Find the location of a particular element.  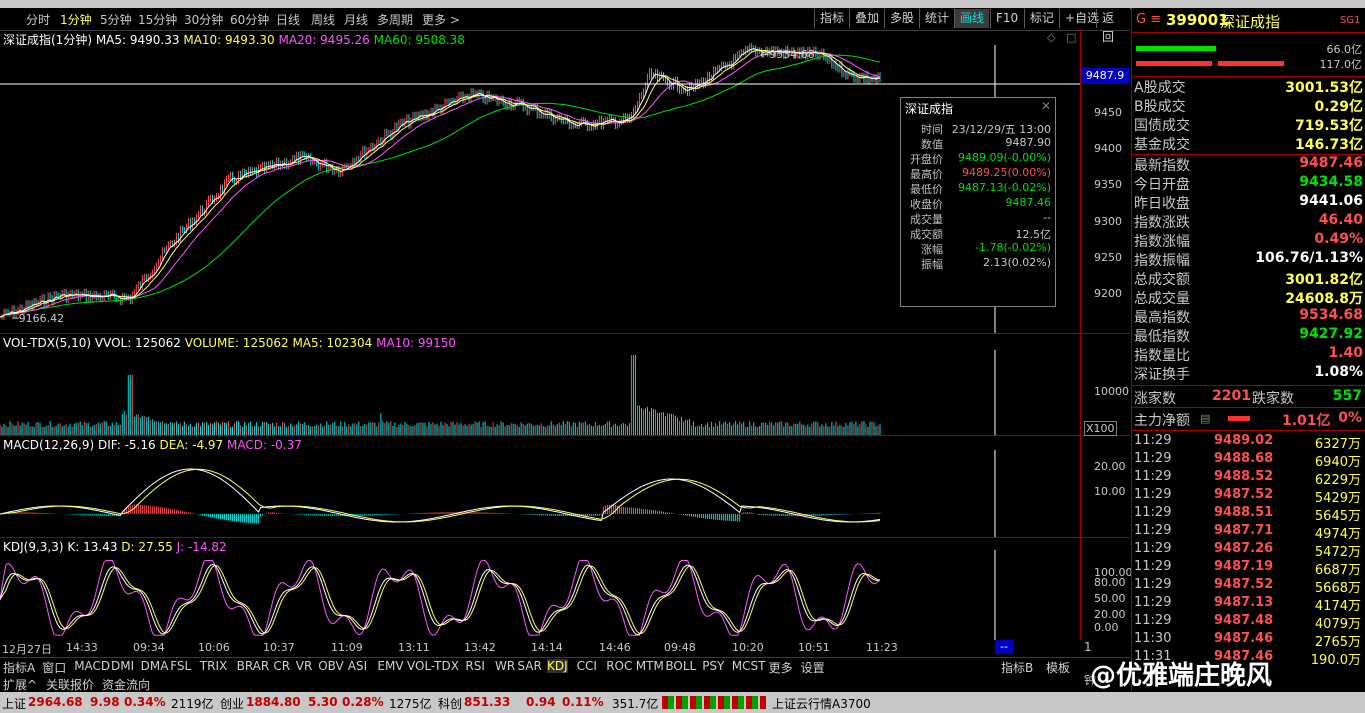

period-60min: 60分钟 is located at coordinates (249, 19).